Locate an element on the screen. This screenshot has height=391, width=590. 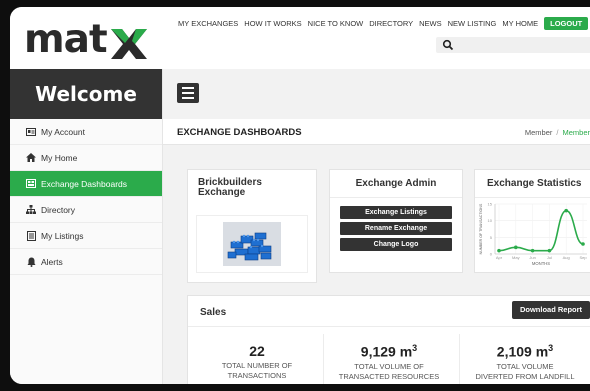
rename-exchange-button: Rename Exchange is located at coordinates (396, 228).